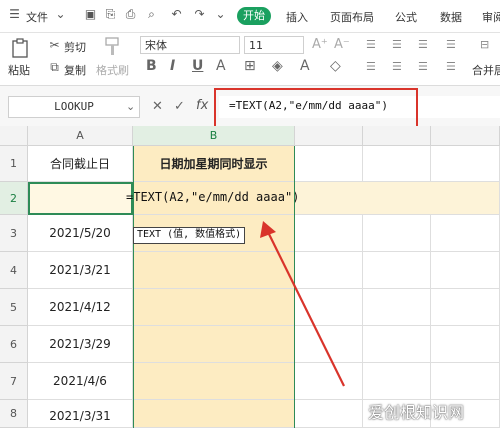 This screenshot has width=500, height=432. Describe the element at coordinates (416, 412) in the screenshot. I see `watermark: 爱创根知识网` at that location.